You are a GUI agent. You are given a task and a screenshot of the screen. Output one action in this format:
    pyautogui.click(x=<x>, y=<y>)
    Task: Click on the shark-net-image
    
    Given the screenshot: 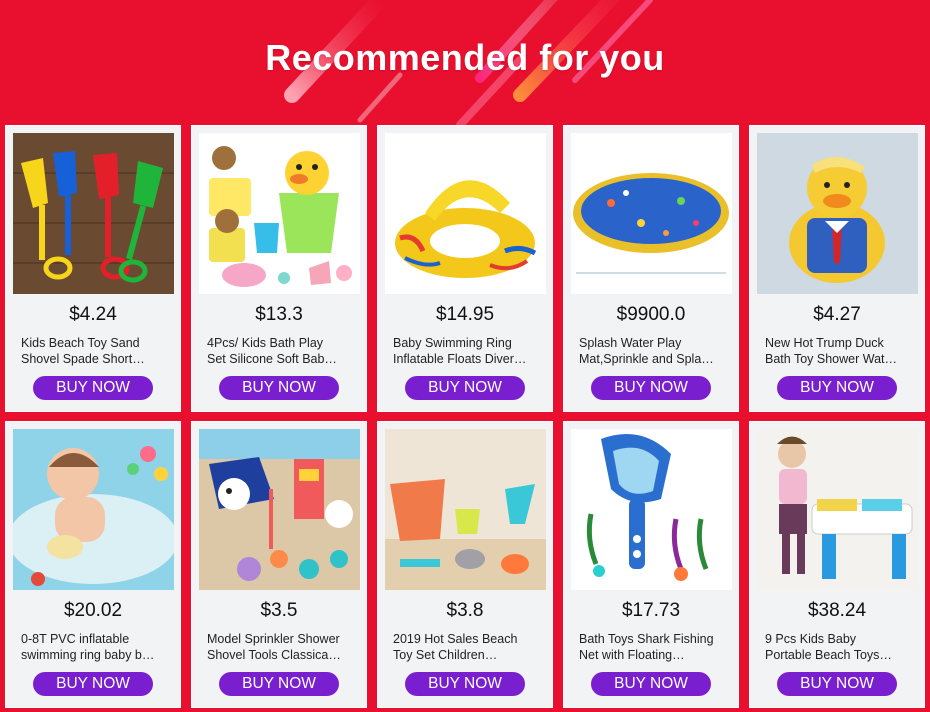 What is the action you would take?
    pyautogui.click(x=651, y=509)
    